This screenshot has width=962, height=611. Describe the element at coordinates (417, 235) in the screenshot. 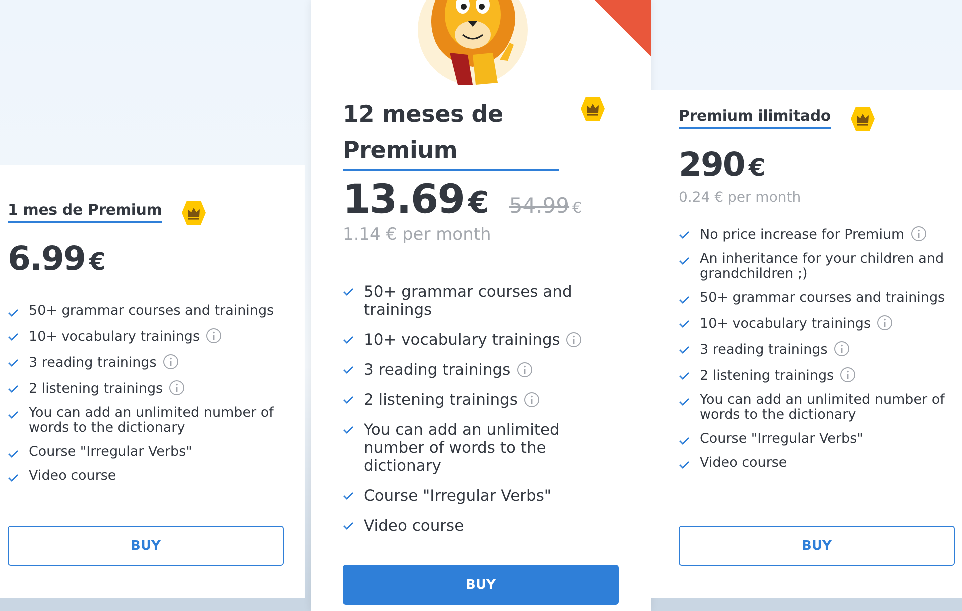

I see `per-month-price: 1.14 € per month` at that location.